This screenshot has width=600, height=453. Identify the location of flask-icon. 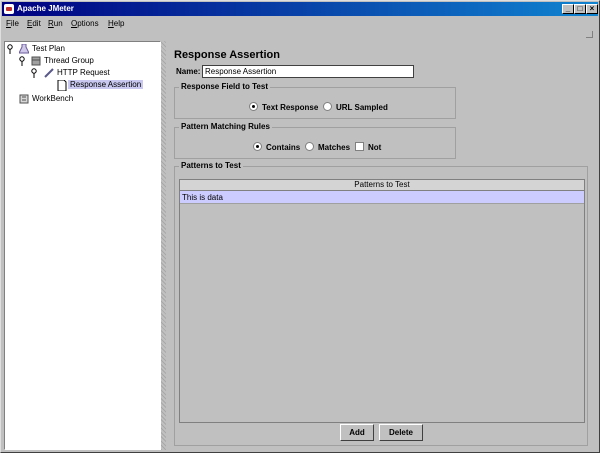
(24, 48).